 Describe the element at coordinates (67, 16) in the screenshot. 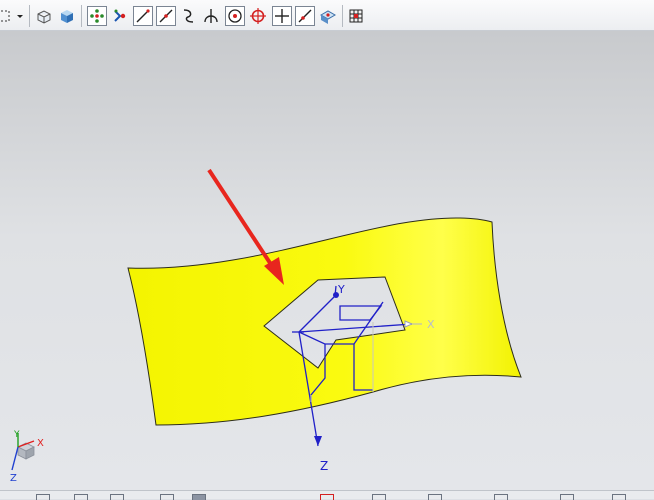

I see `shaded-box-icon` at that location.